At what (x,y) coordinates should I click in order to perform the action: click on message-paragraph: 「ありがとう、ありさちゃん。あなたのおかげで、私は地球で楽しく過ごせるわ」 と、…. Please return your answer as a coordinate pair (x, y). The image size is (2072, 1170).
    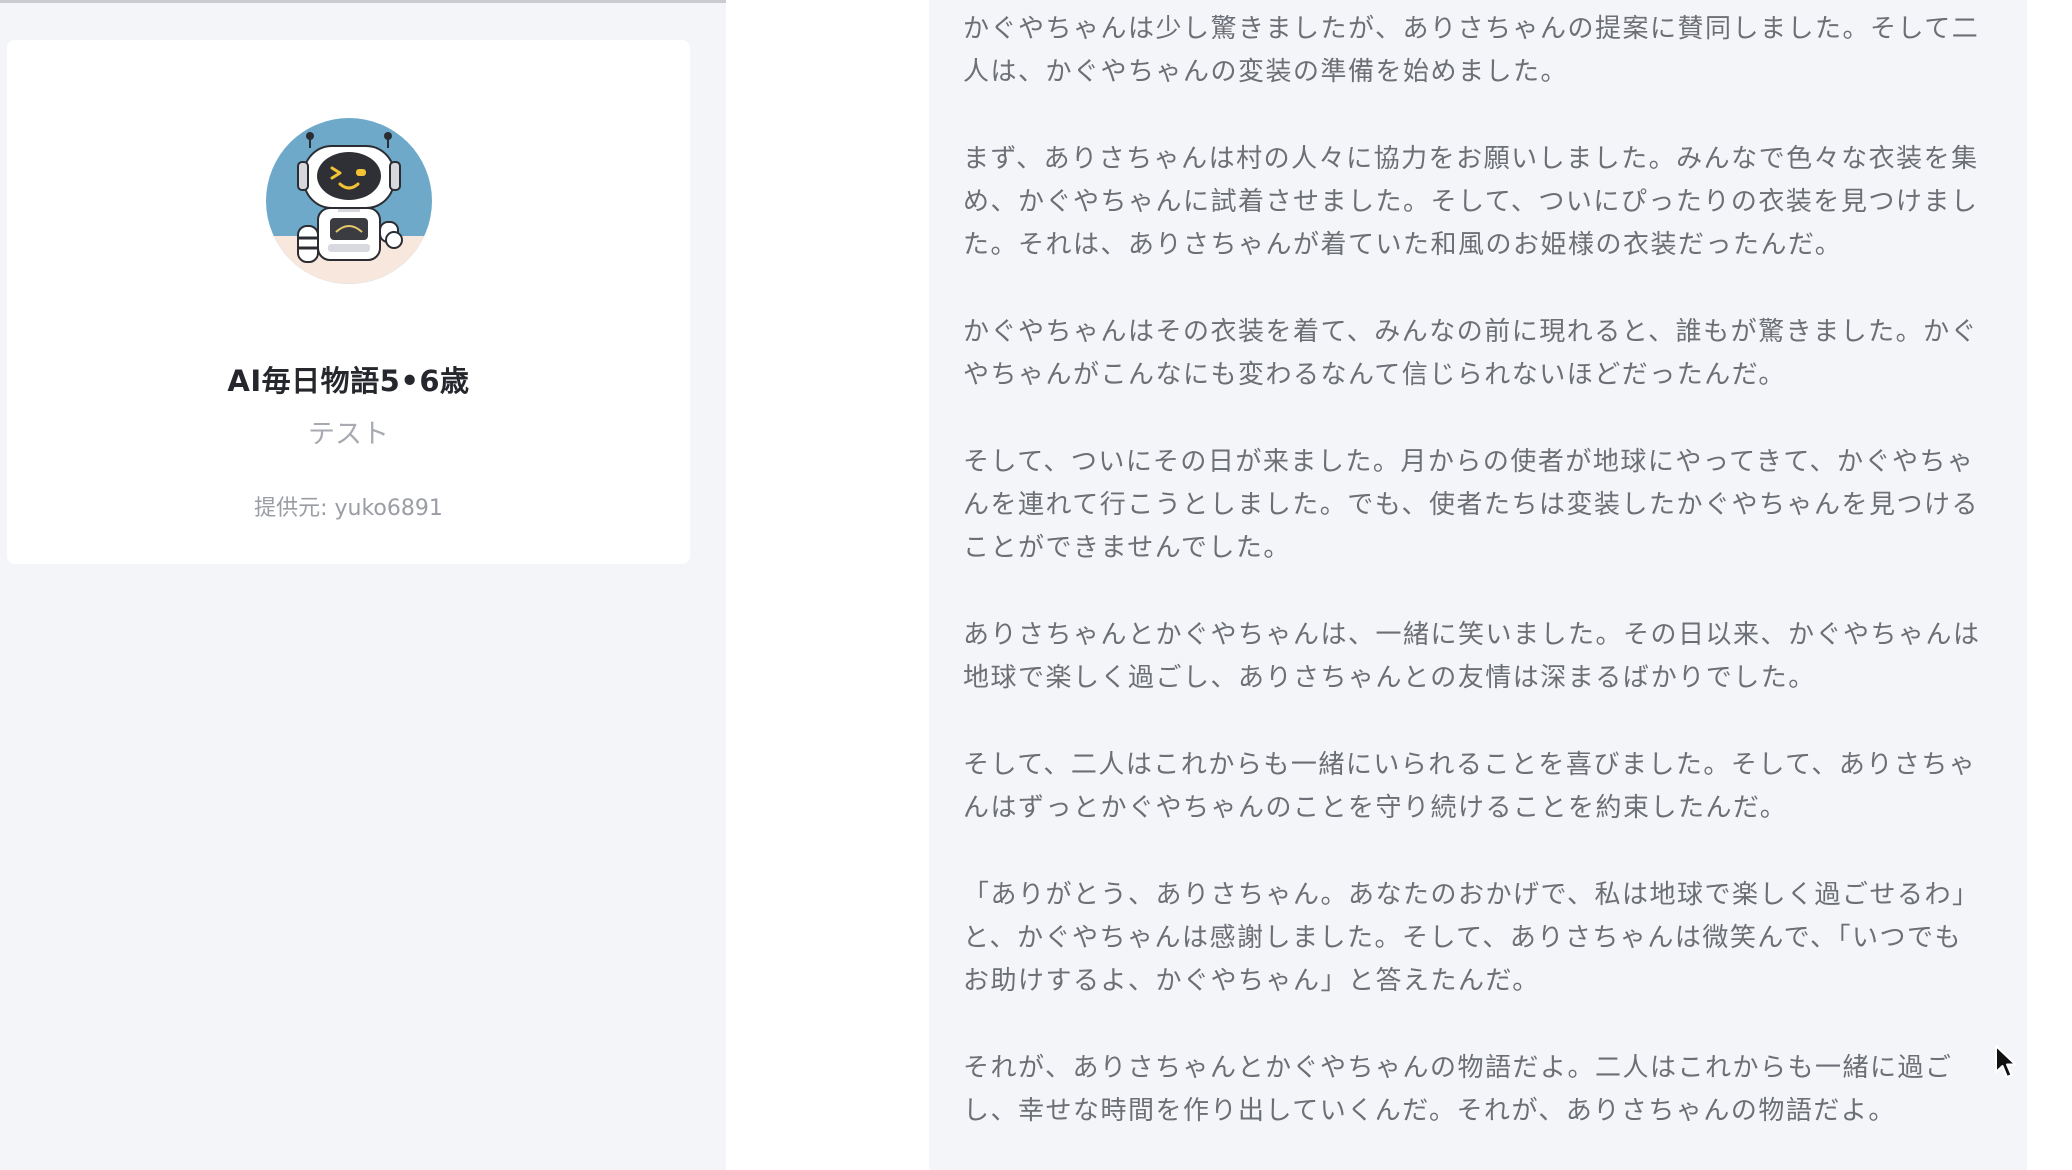
    Looking at the image, I should click on (1471, 938).